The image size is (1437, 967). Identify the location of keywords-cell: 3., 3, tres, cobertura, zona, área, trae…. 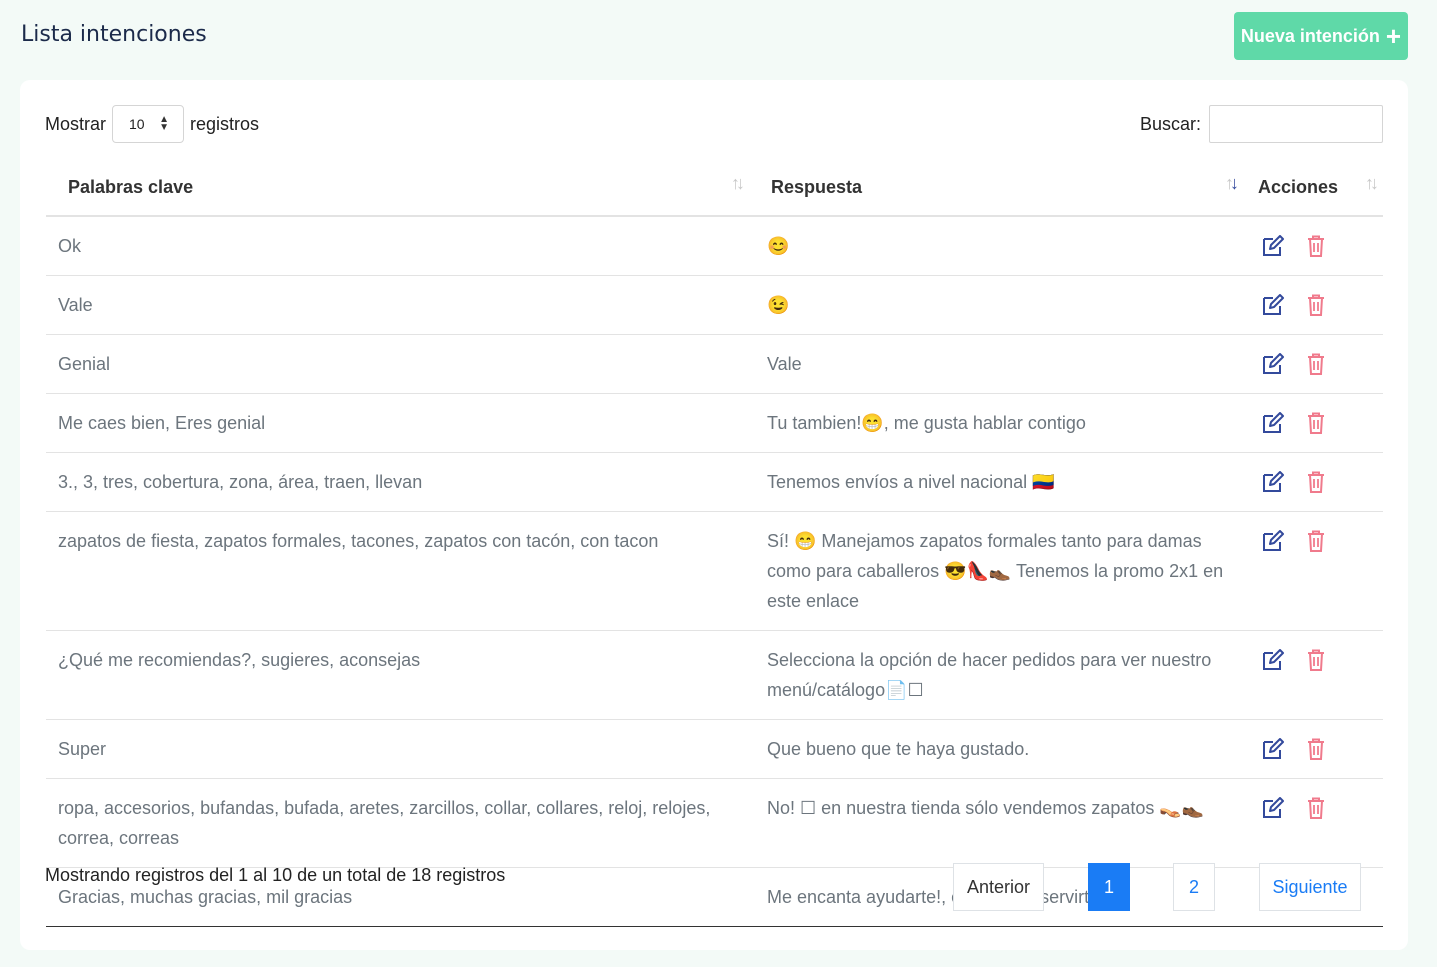
(397, 482).